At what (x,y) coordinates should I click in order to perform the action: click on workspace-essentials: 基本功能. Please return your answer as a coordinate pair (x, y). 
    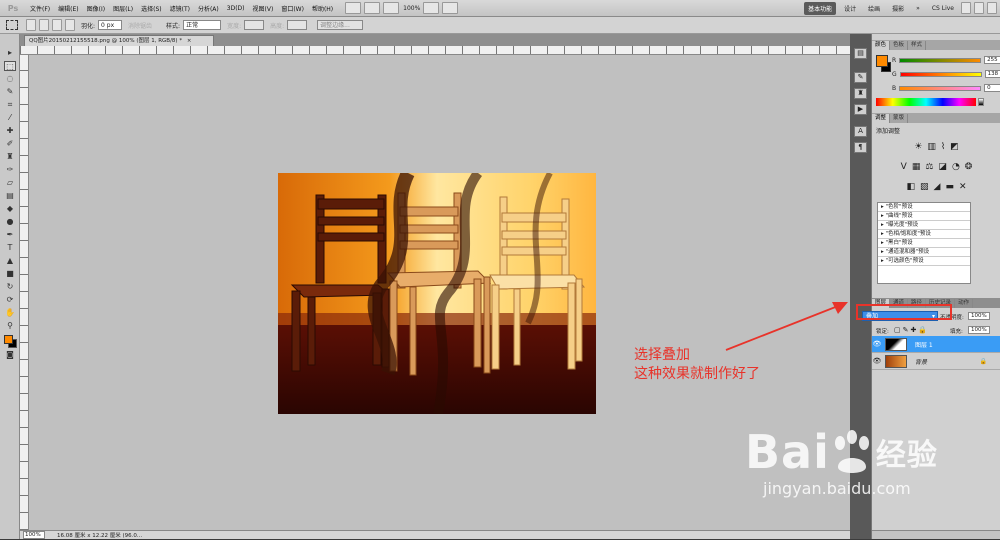
    Looking at the image, I should click on (820, 8).